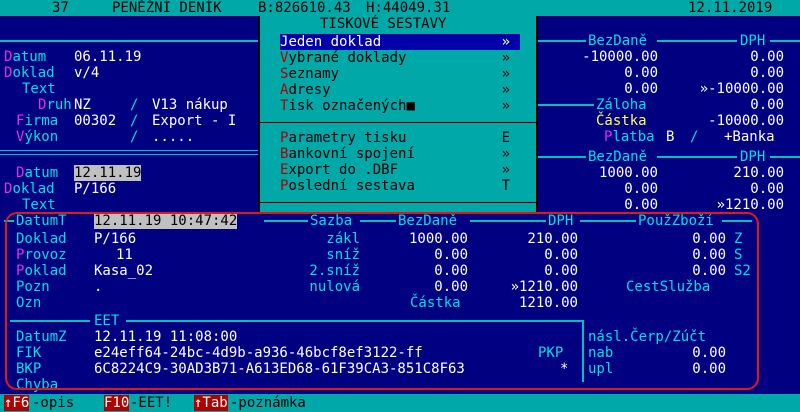 The width and height of the screenshot is (800, 412). I want to click on menu-item-tisk-oznacenych: Tisk označených■ », so click(400, 106).